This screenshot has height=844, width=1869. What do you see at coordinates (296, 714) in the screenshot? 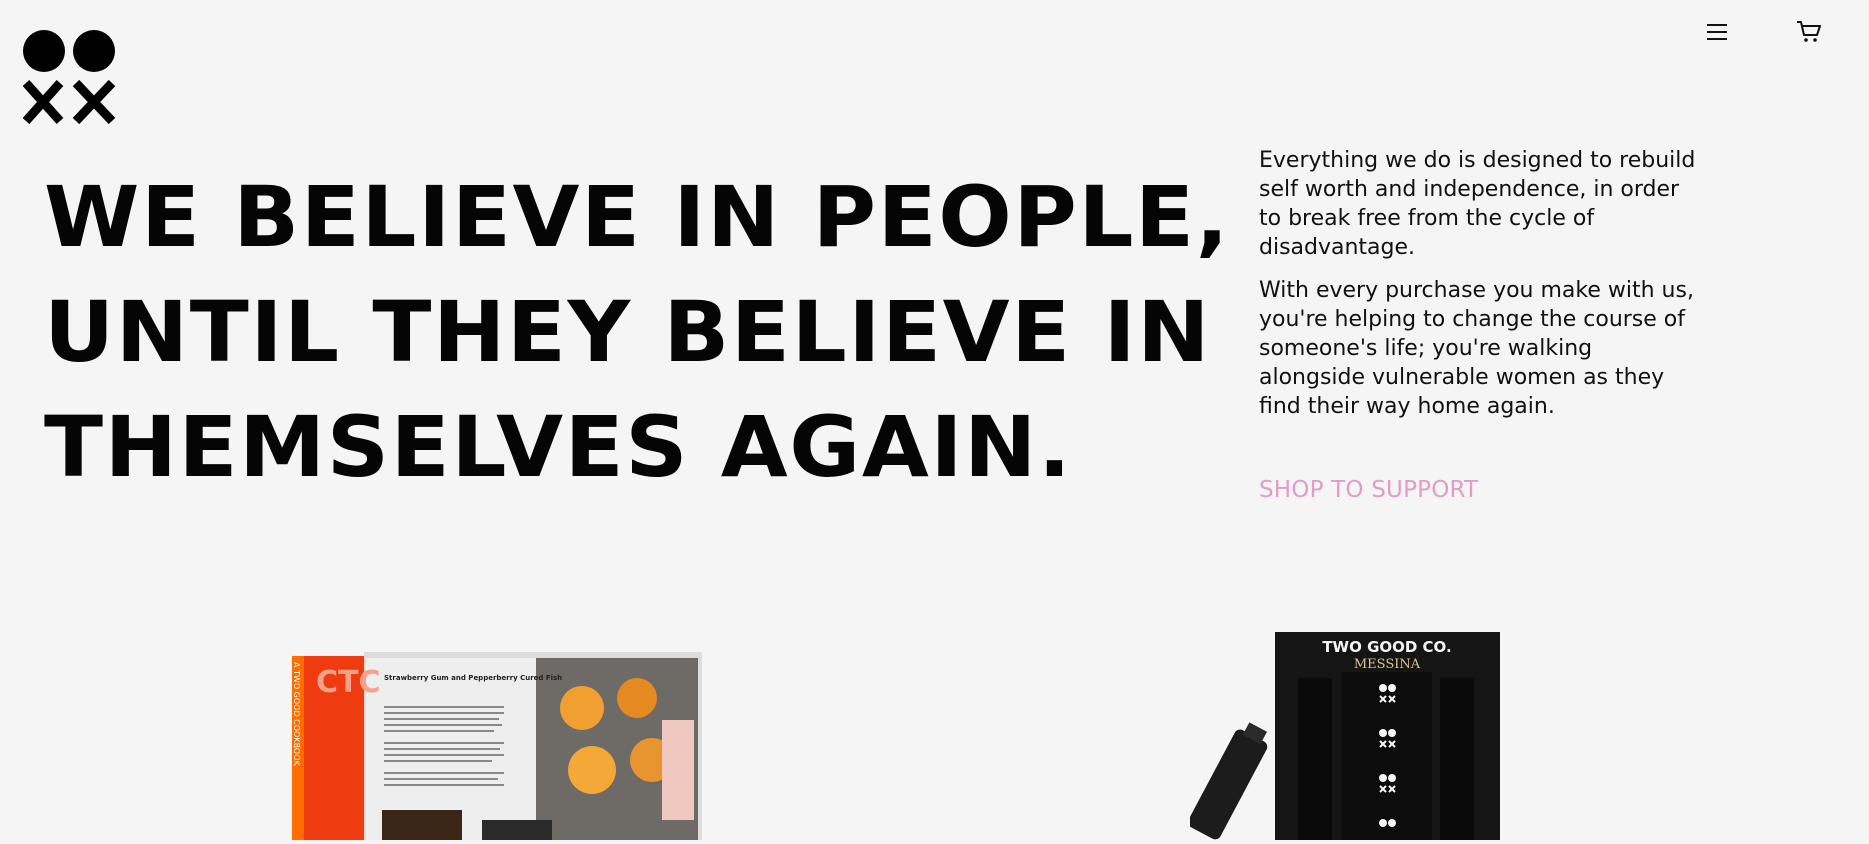
I see `cookbook-spine-text: A TWO GOOD COOKBOOK` at bounding box center [296, 714].